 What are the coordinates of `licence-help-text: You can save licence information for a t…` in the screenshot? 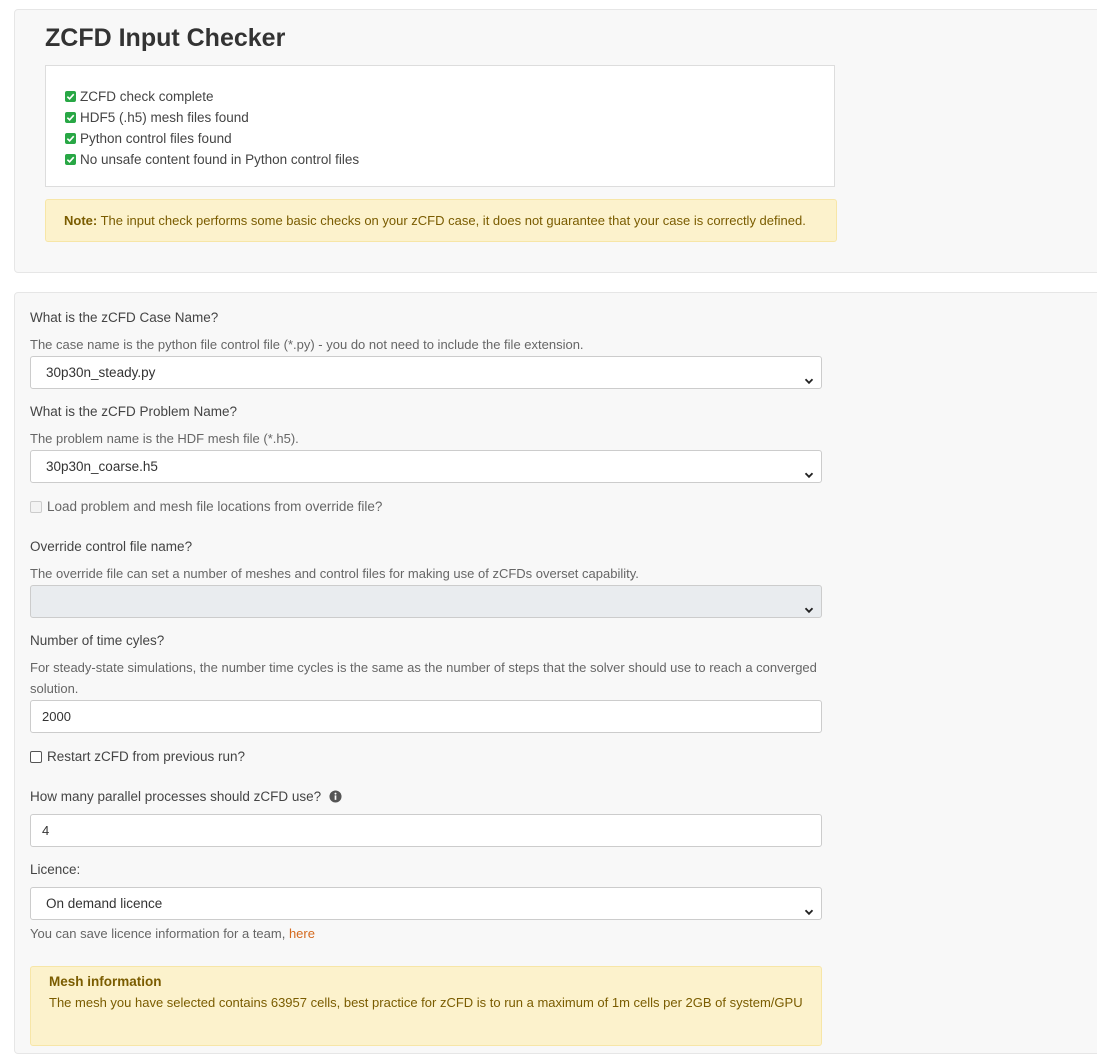 It's located at (159, 933).